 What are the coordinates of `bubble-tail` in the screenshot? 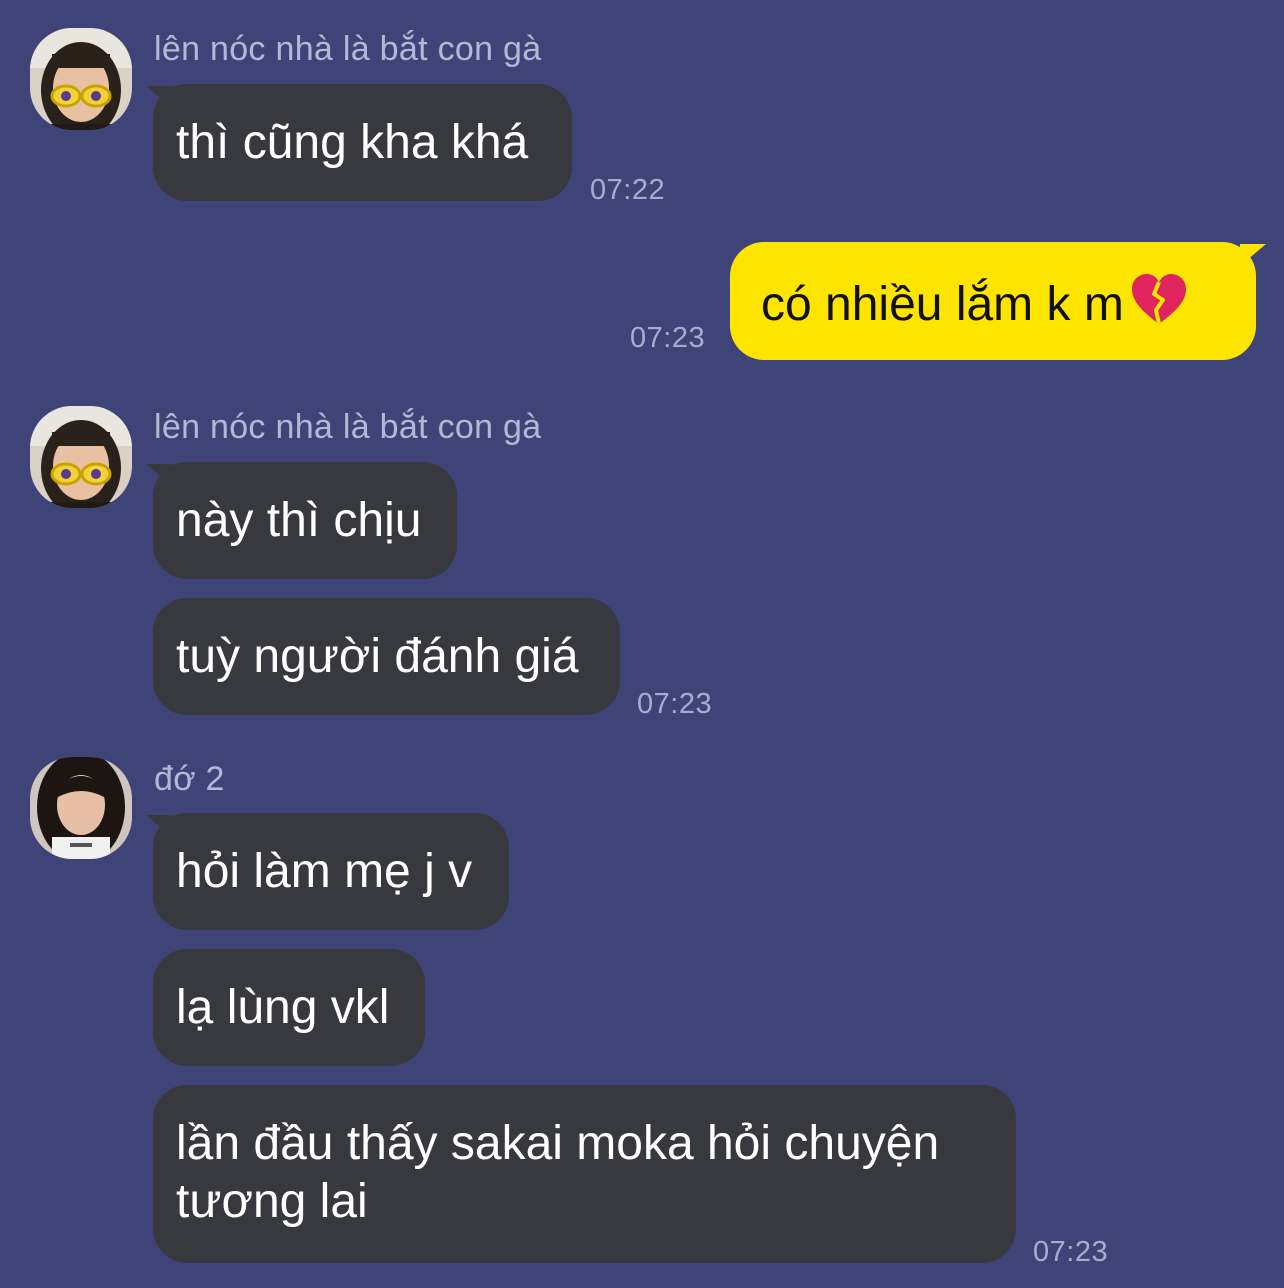 It's located at (1253, 255).